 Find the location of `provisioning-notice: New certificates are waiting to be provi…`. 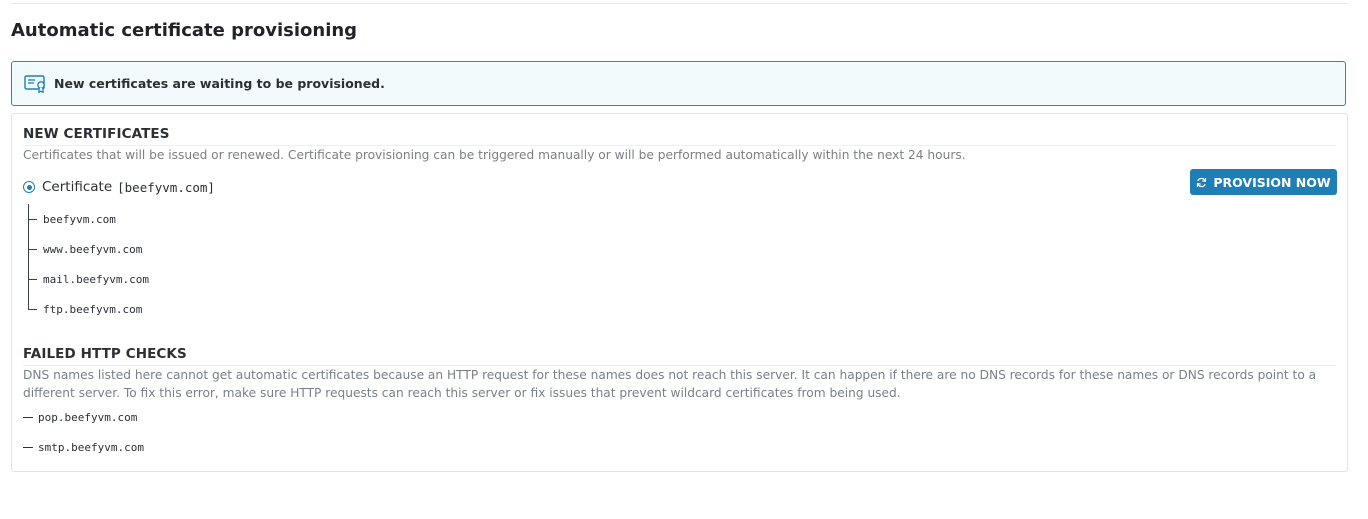

provisioning-notice: New certificates are waiting to be provi… is located at coordinates (678, 83).